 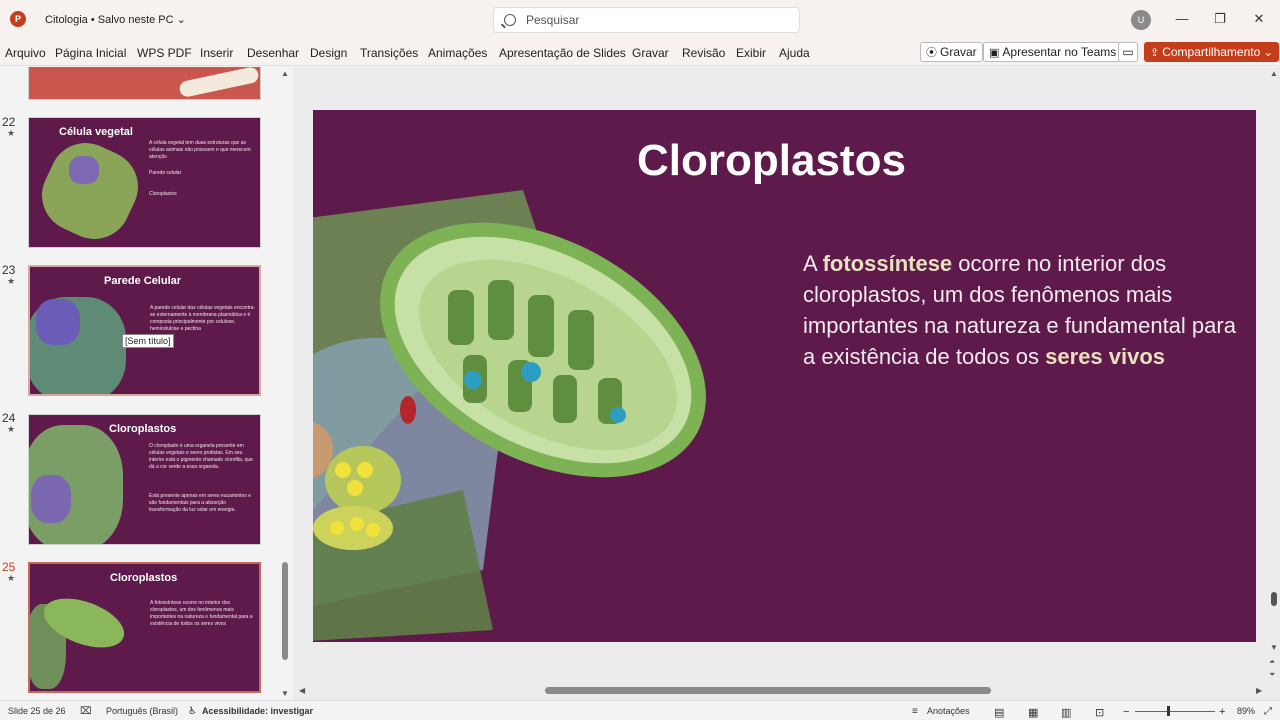 What do you see at coordinates (143, 281) in the screenshot?
I see `thumbnail-title: Parede Celular` at bounding box center [143, 281].